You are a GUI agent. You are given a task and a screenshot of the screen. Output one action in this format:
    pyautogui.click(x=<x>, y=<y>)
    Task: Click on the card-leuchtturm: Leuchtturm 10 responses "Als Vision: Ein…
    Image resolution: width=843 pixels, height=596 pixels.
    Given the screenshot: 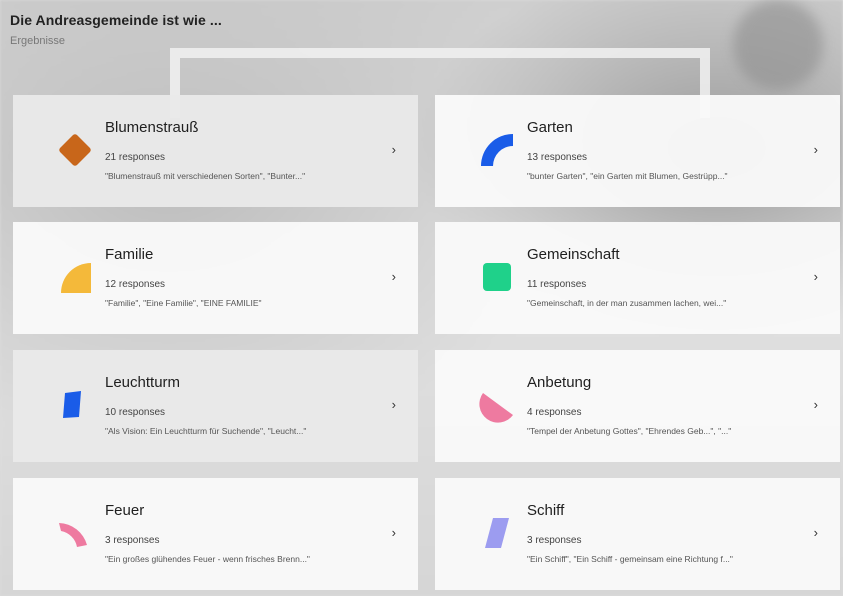 What is the action you would take?
    pyautogui.click(x=215, y=406)
    